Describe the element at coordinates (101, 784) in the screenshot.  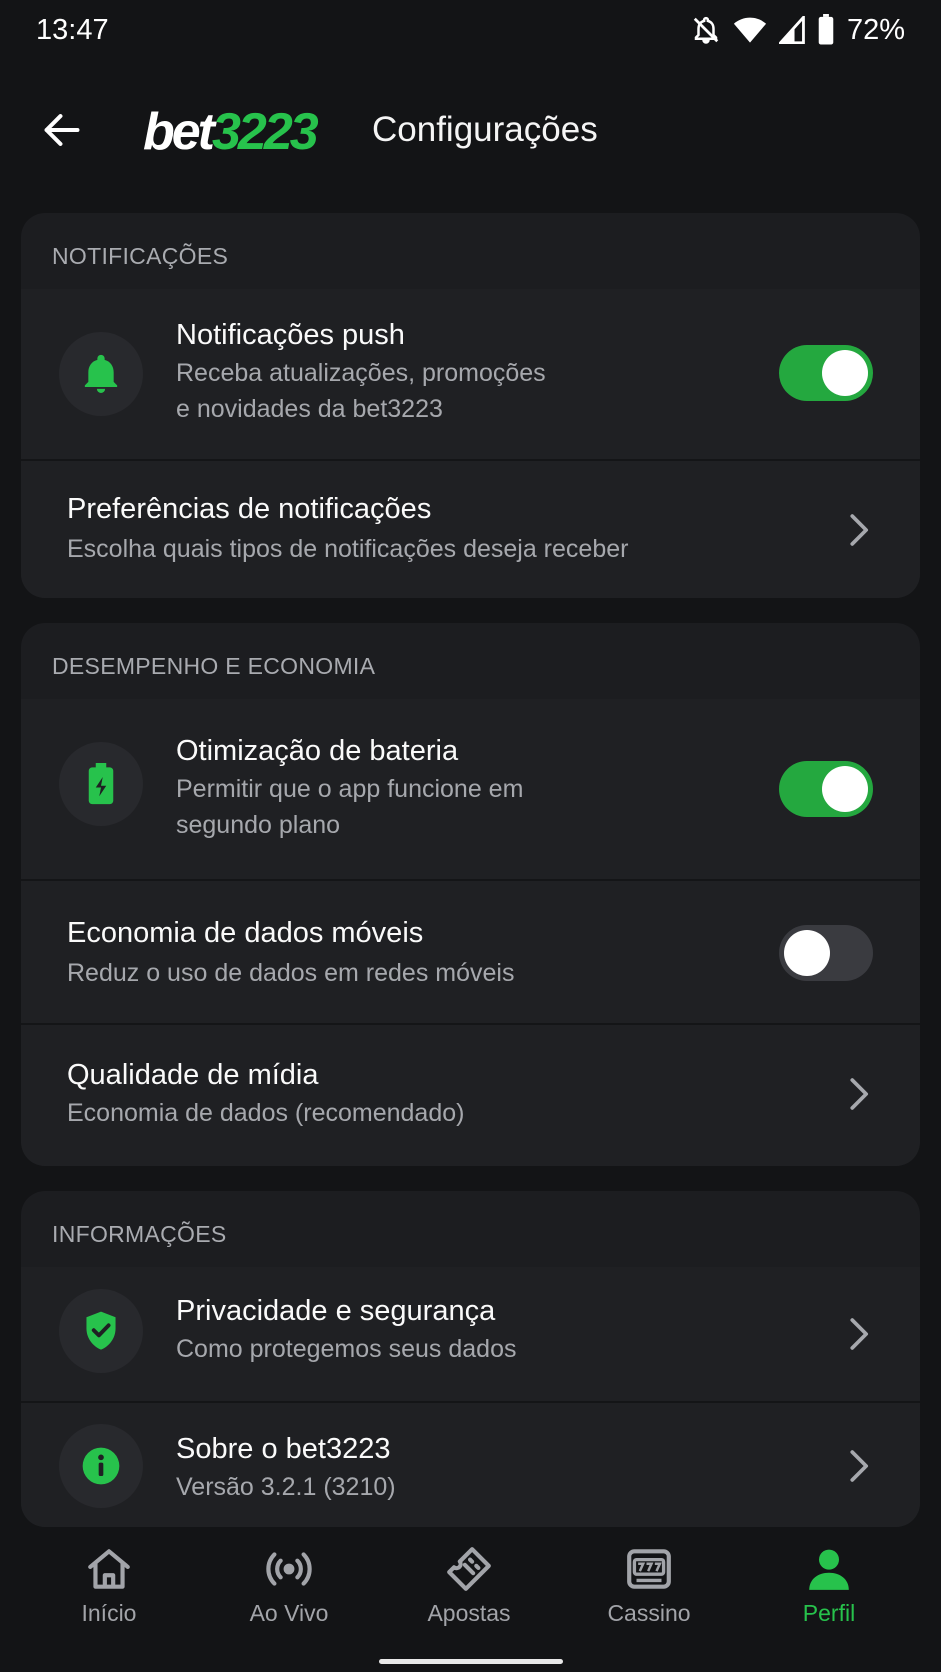
I see `battery-charging-icon` at that location.